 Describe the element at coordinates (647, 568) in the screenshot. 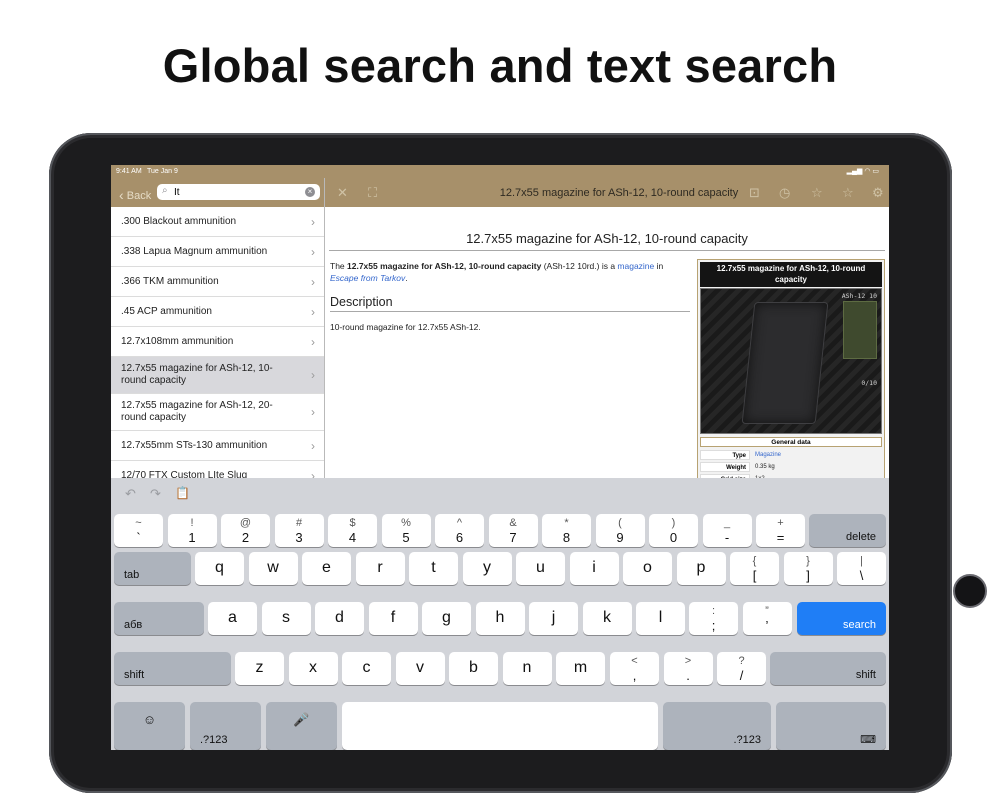

I see `key-o: o` at that location.